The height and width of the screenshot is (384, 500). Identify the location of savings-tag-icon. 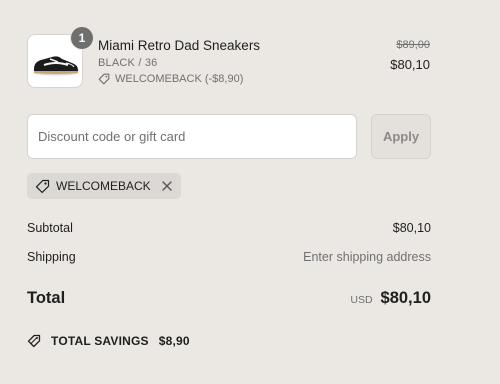
(35, 341).